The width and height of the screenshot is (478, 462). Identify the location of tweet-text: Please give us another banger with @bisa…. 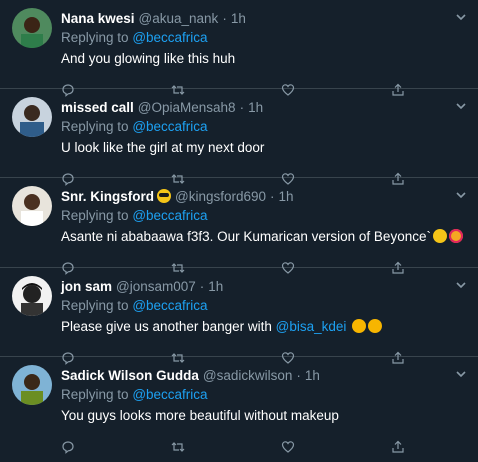
(264, 327).